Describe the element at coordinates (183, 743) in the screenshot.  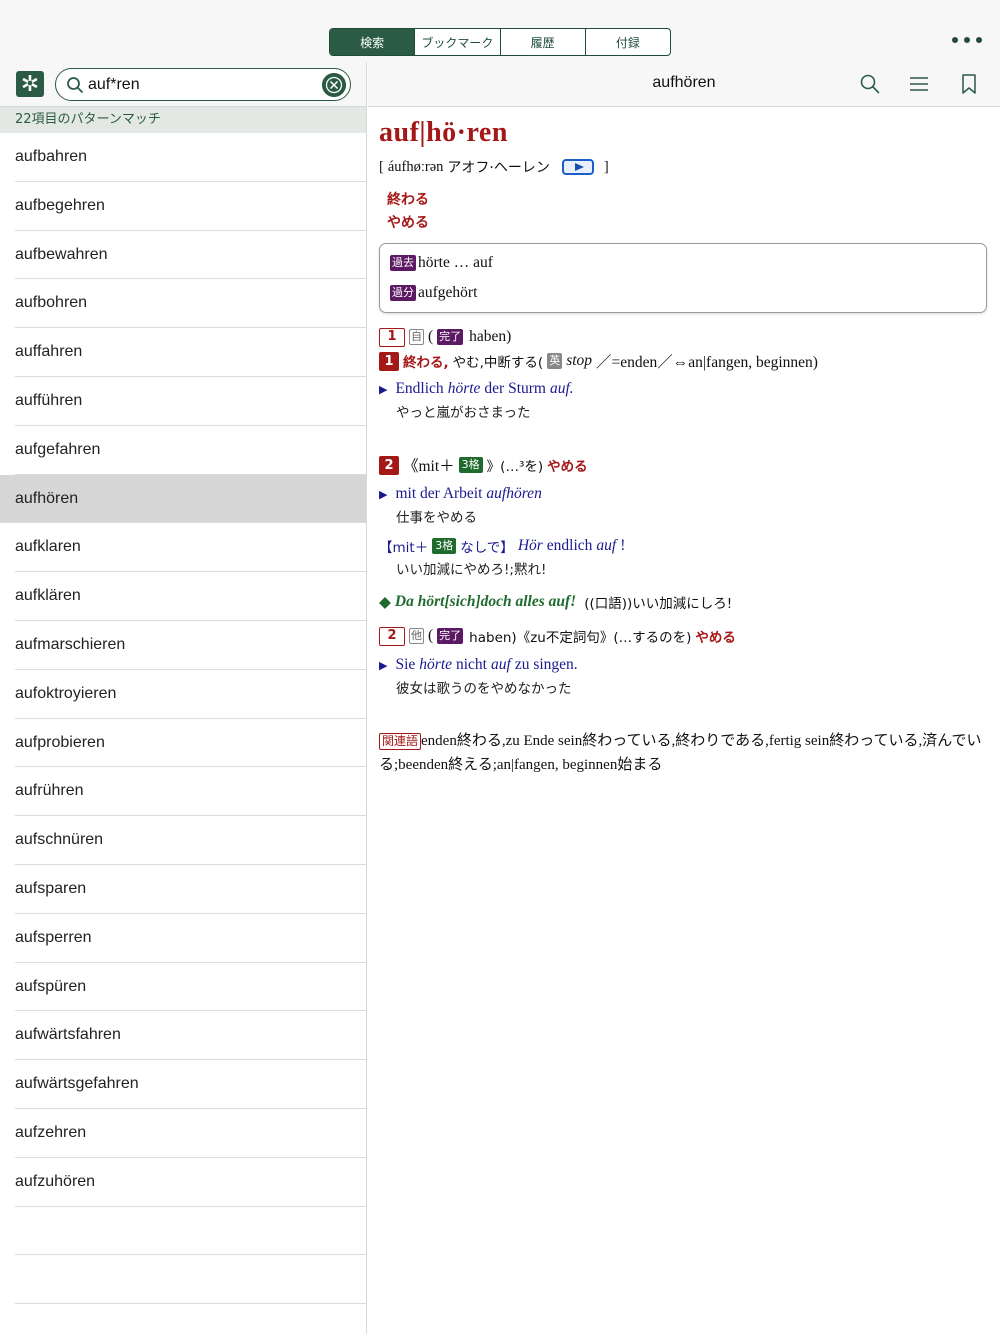
I see `list-item: aufprobieren` at that location.